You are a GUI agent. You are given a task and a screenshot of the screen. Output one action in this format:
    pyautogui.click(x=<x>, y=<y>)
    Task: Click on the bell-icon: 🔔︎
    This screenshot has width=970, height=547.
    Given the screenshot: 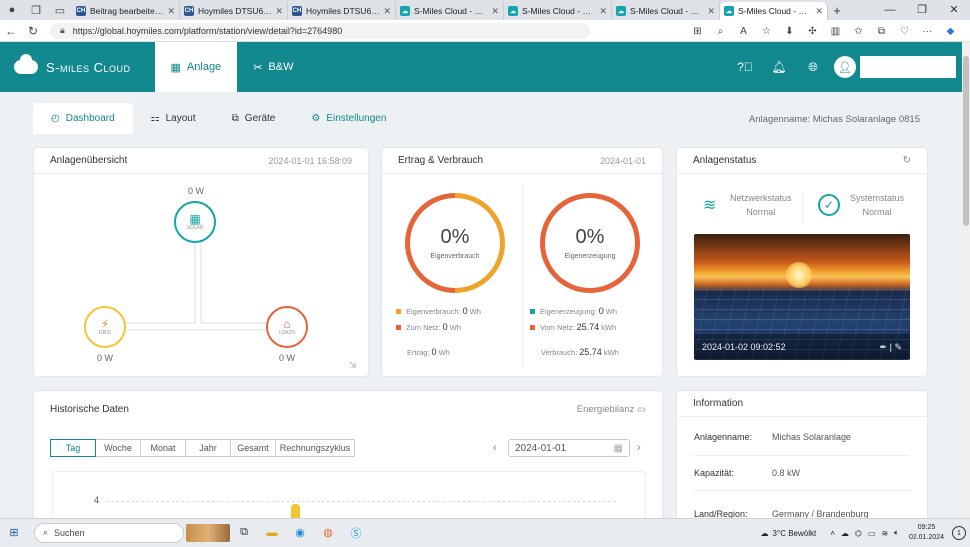 What is the action you would take?
    pyautogui.click(x=779, y=67)
    